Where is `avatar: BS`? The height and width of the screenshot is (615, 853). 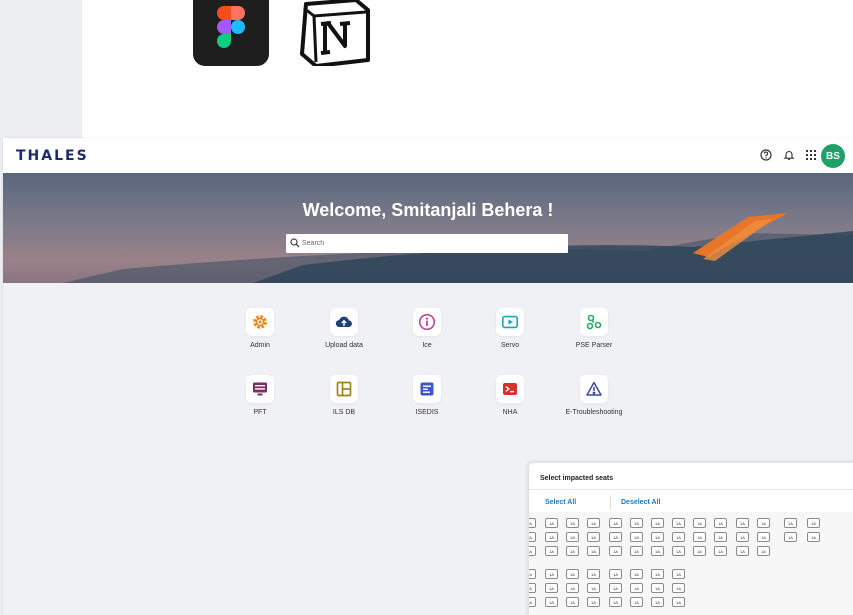 avatar: BS is located at coordinates (833, 156).